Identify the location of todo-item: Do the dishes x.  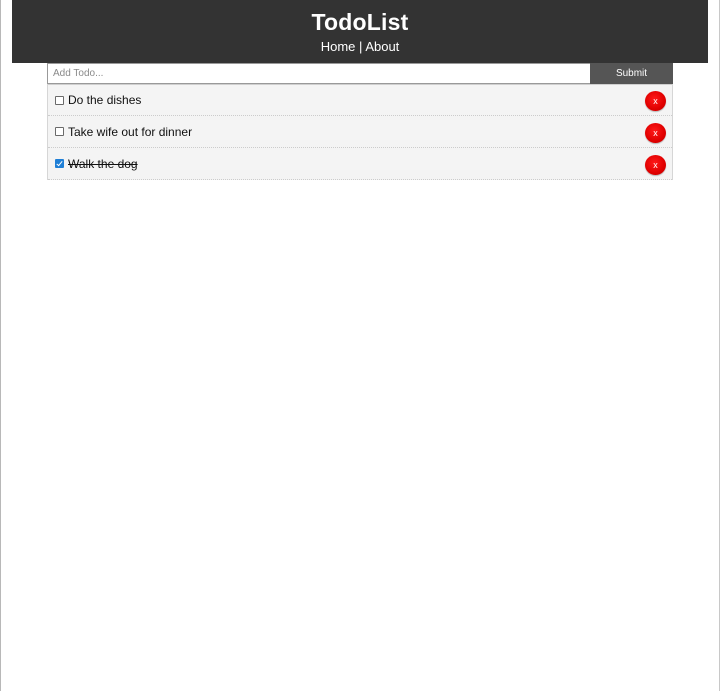
(360, 100).